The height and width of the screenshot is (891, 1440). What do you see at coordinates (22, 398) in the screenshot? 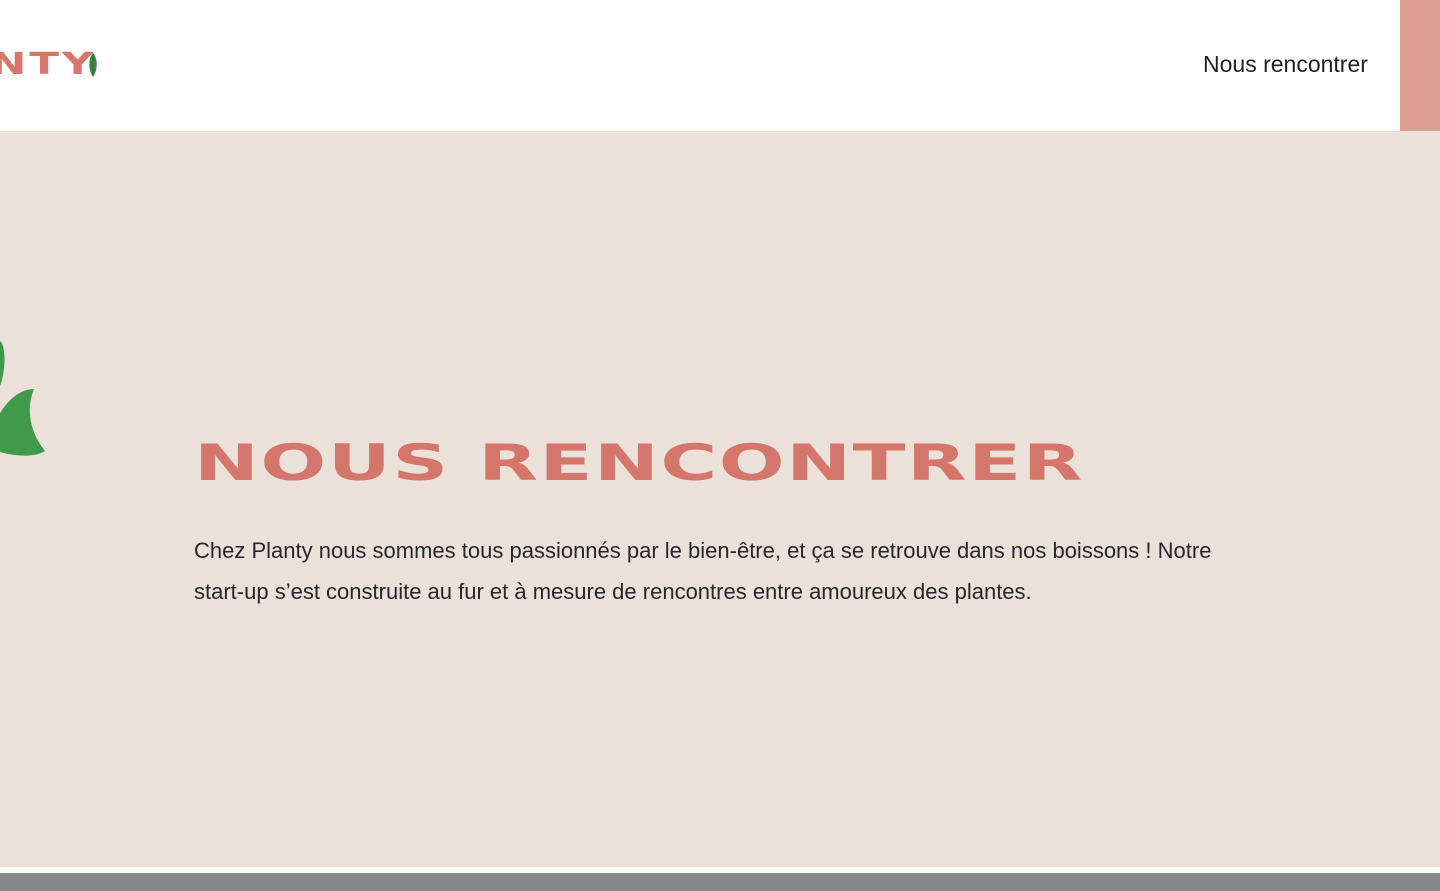
I see `plant-icon` at bounding box center [22, 398].